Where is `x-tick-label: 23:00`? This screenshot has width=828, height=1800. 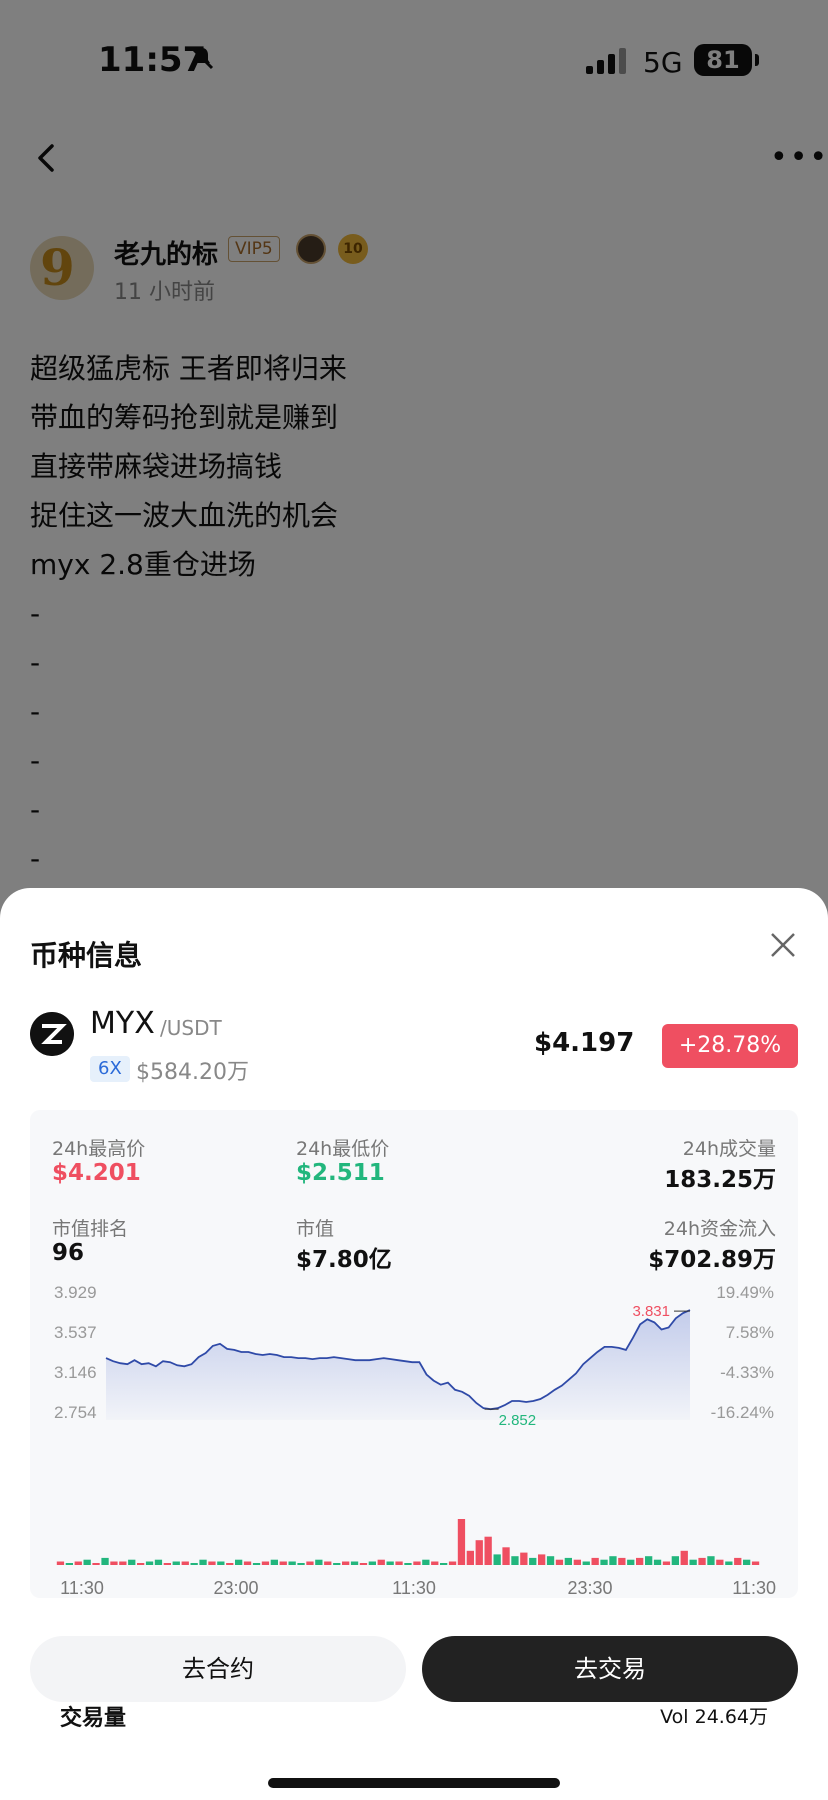
x-tick-label: 23:00 is located at coordinates (235, 1588).